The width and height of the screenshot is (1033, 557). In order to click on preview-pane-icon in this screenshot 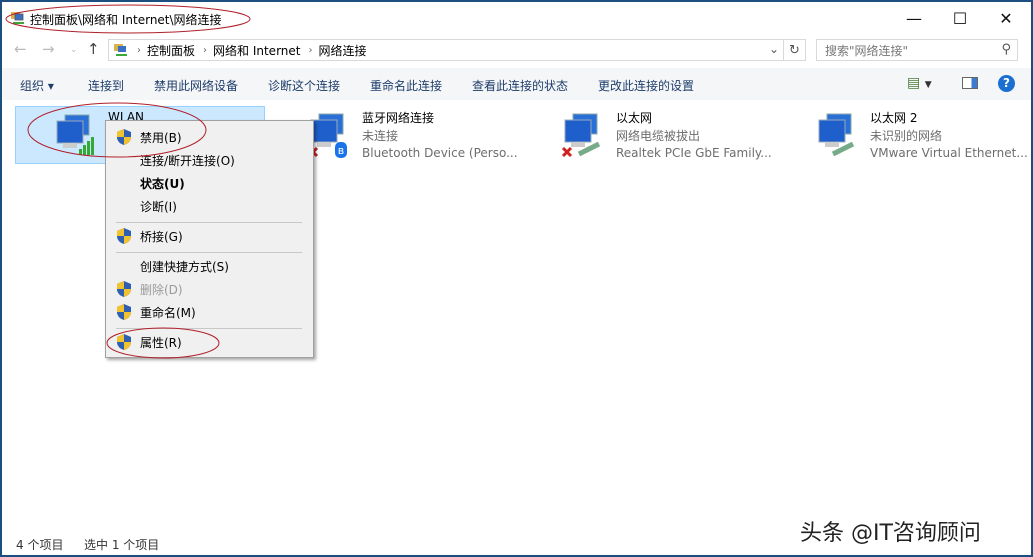, I will do `click(970, 83)`.